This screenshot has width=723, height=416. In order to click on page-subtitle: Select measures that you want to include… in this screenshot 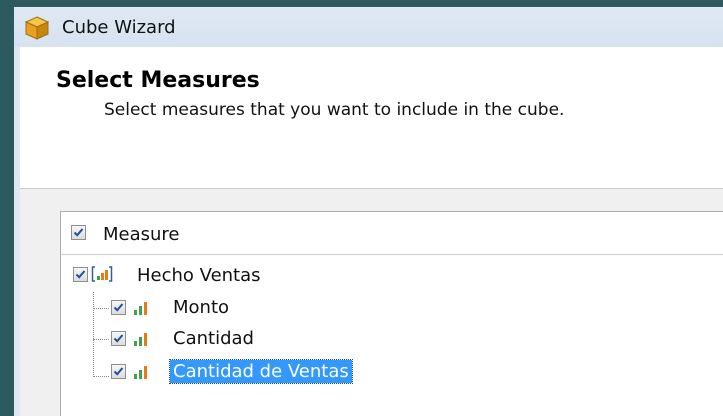, I will do `click(334, 110)`.